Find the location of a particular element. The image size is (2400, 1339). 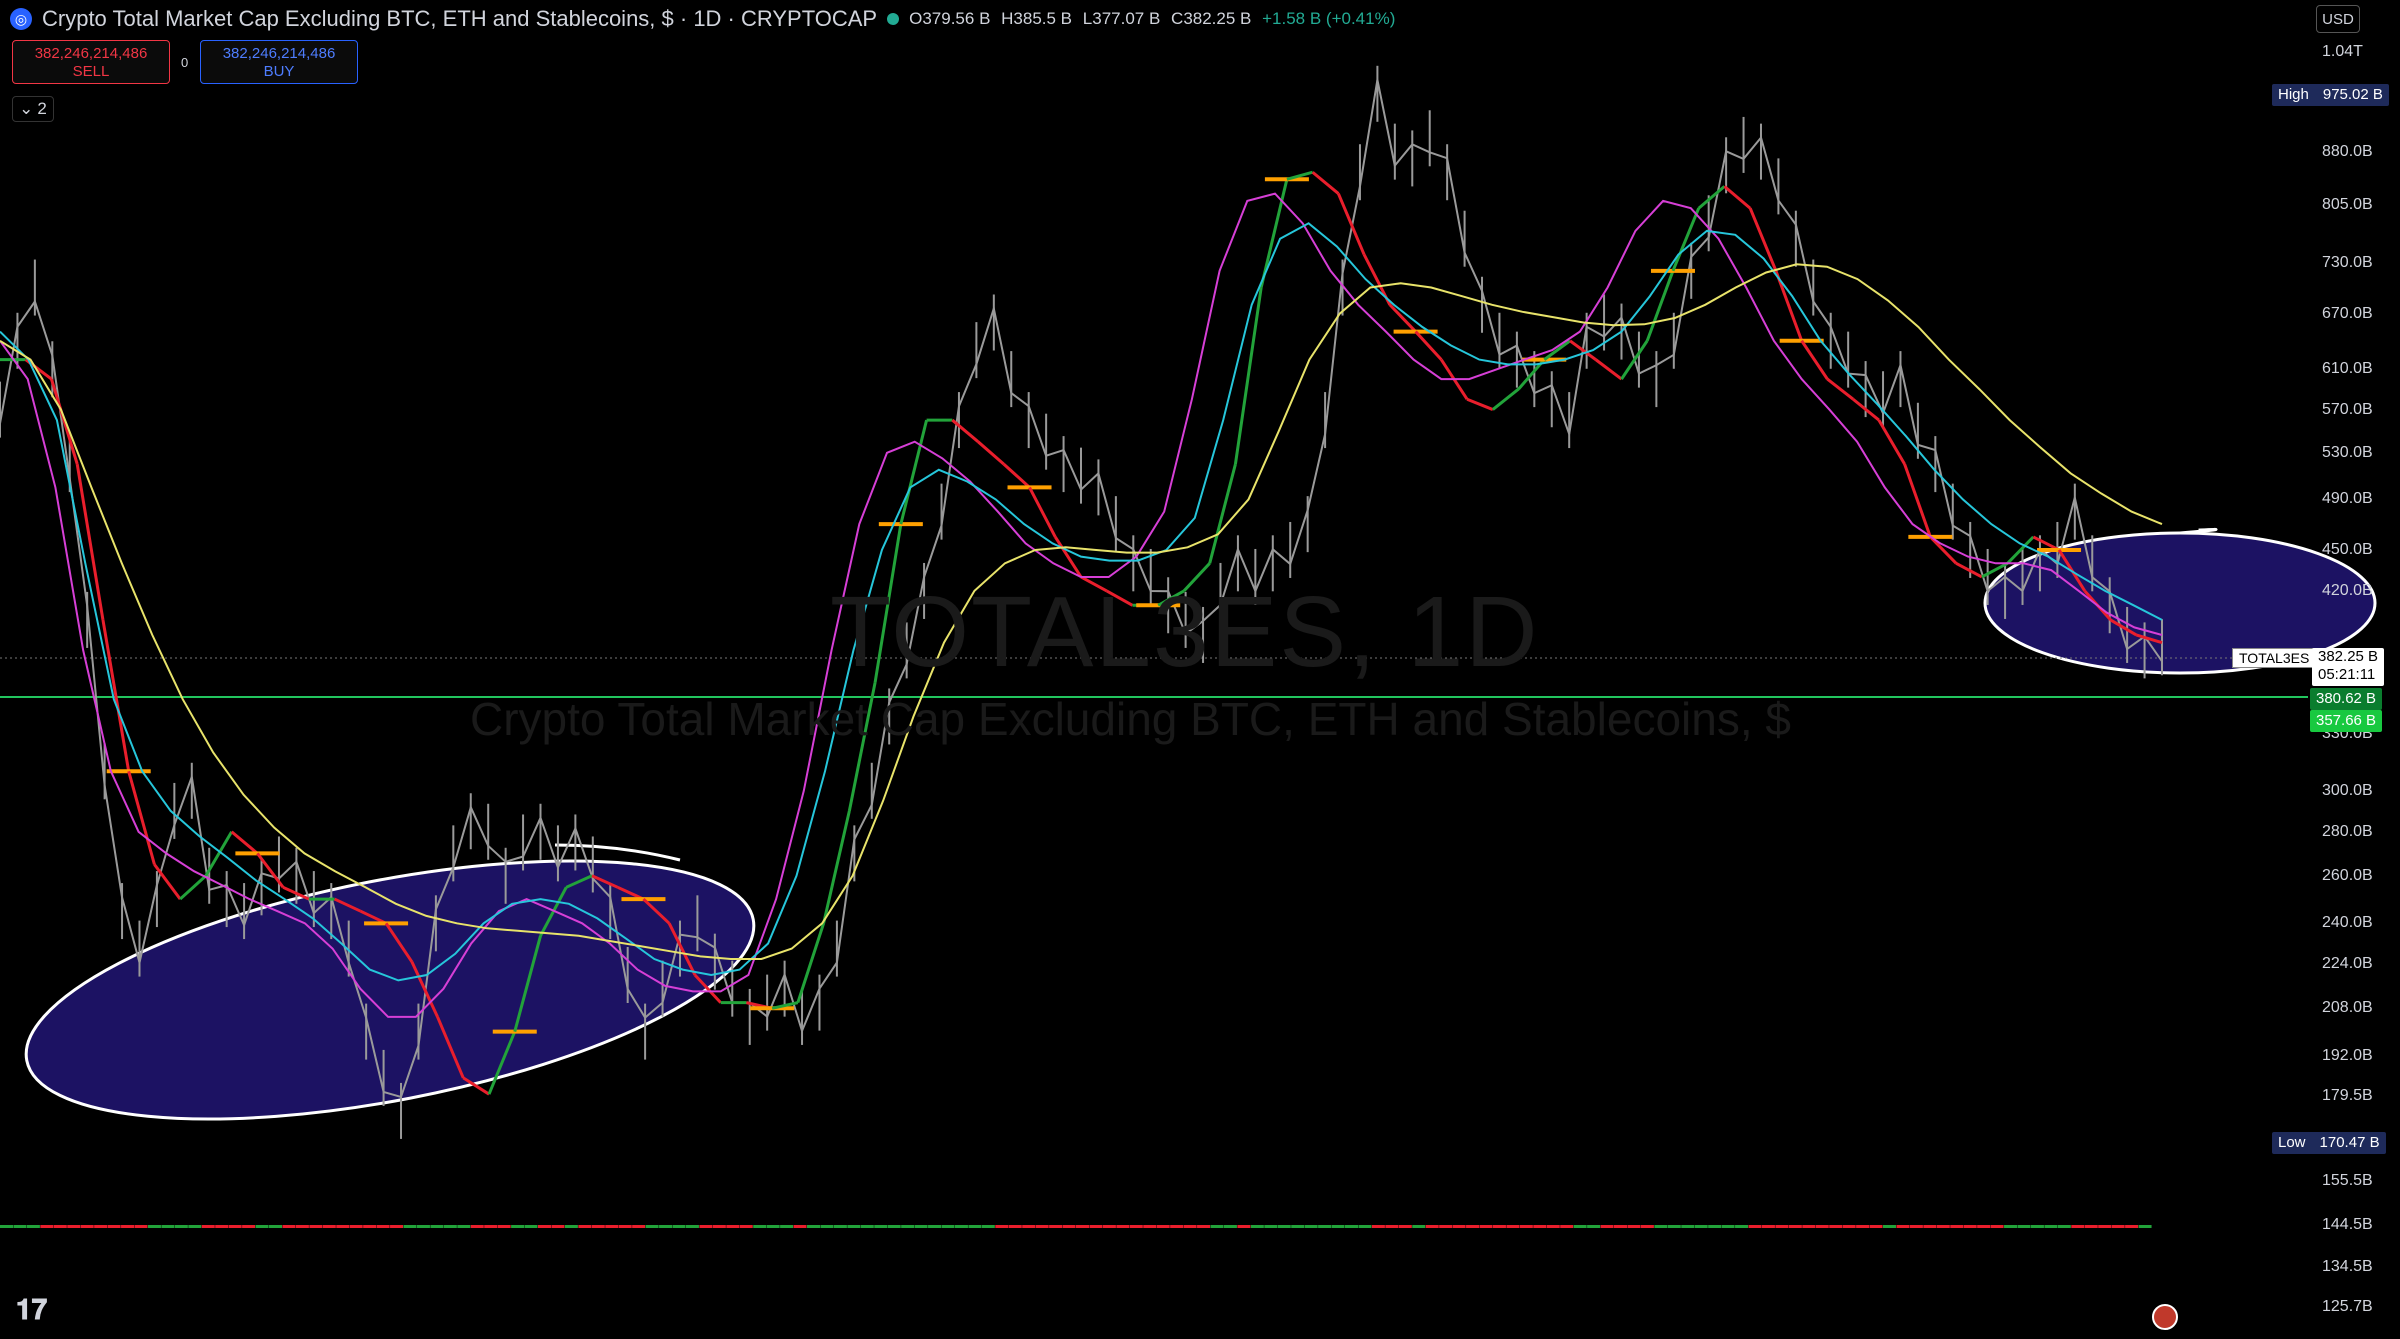

indicators-toggle-button: ⌄ 2 is located at coordinates (33, 109).